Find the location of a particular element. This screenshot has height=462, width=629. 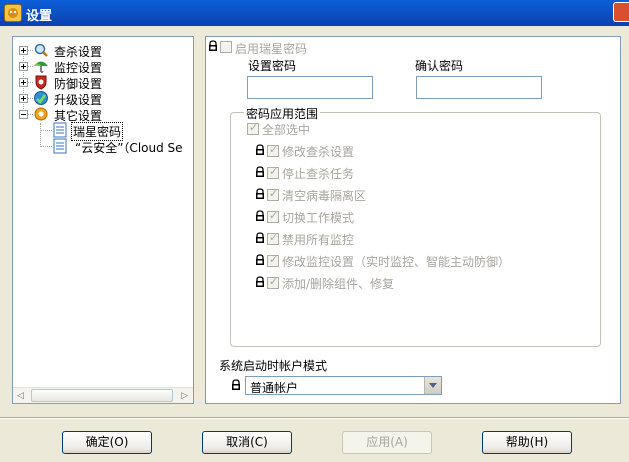

tree-item-label: “云安全”（Cloud Se is located at coordinates (129, 148).